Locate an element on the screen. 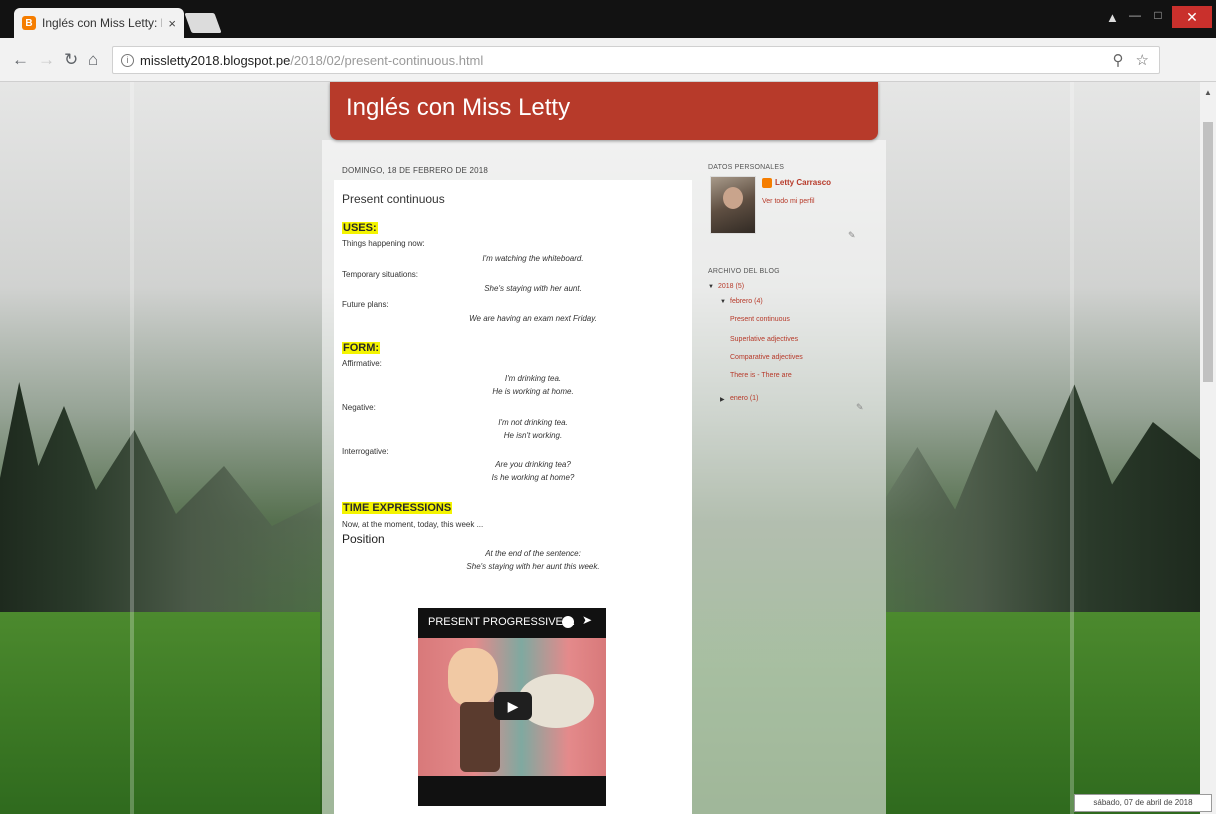 This screenshot has height=814, width=1216. collapse-triangle-icon: ▶ is located at coordinates (722, 399).